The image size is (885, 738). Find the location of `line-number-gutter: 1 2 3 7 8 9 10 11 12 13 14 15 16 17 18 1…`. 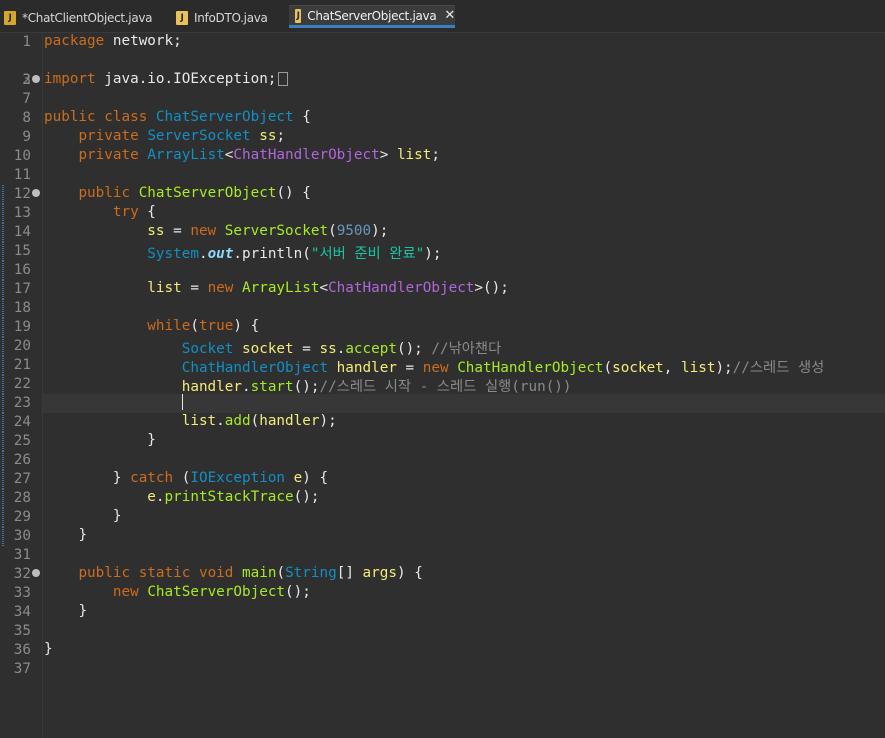

line-number-gutter: 1 2 3 7 8 9 10 11 12 13 14 15 16 17 18 1… is located at coordinates (21, 385).